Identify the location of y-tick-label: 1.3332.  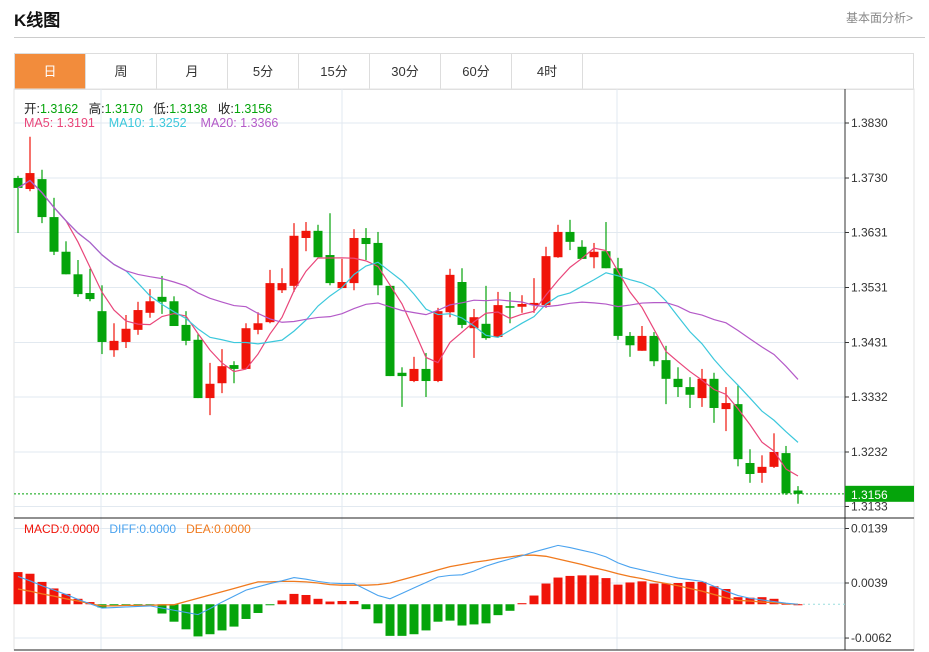
(869, 397).